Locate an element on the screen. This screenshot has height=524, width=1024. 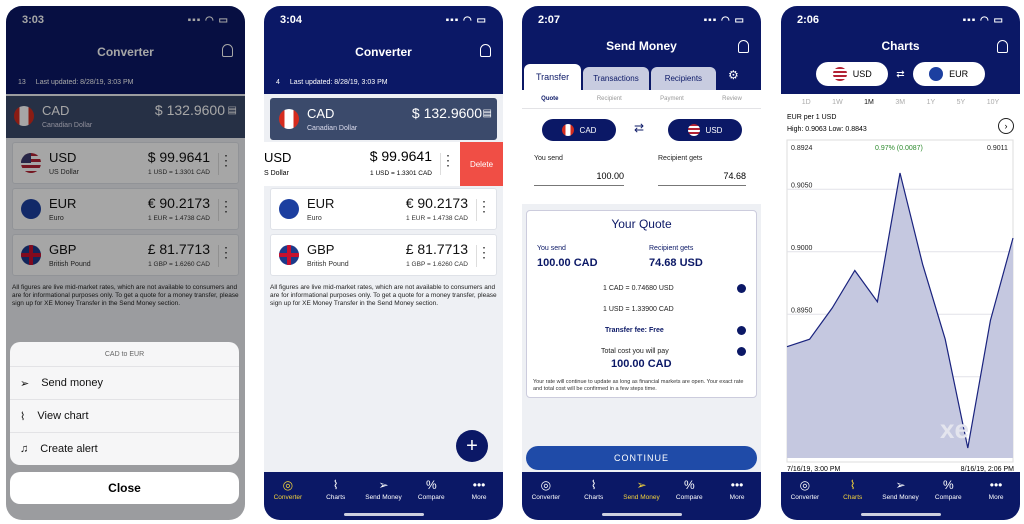
title-text: Converter is located at coordinates (383, 52).